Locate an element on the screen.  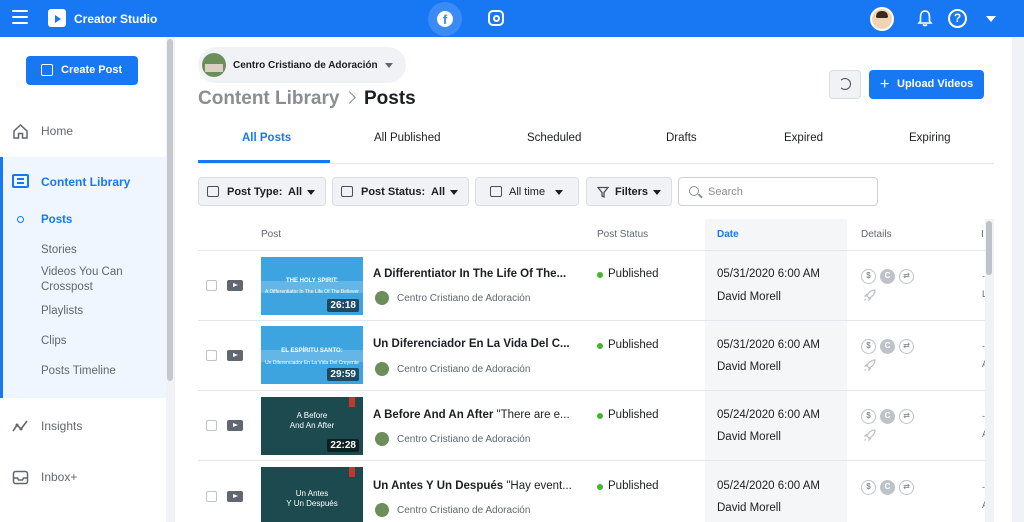
search-icon is located at coordinates (694, 191).